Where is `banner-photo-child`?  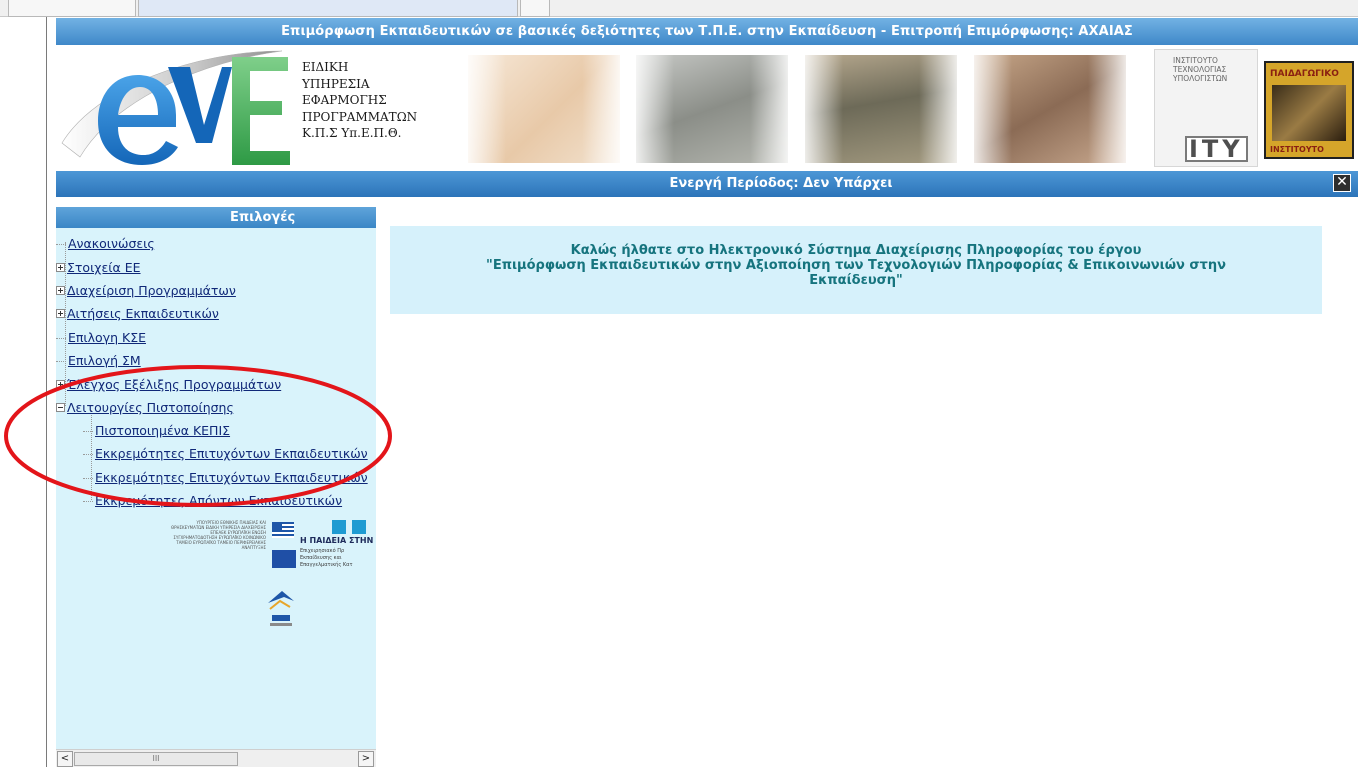
banner-photo-child is located at coordinates (544, 109).